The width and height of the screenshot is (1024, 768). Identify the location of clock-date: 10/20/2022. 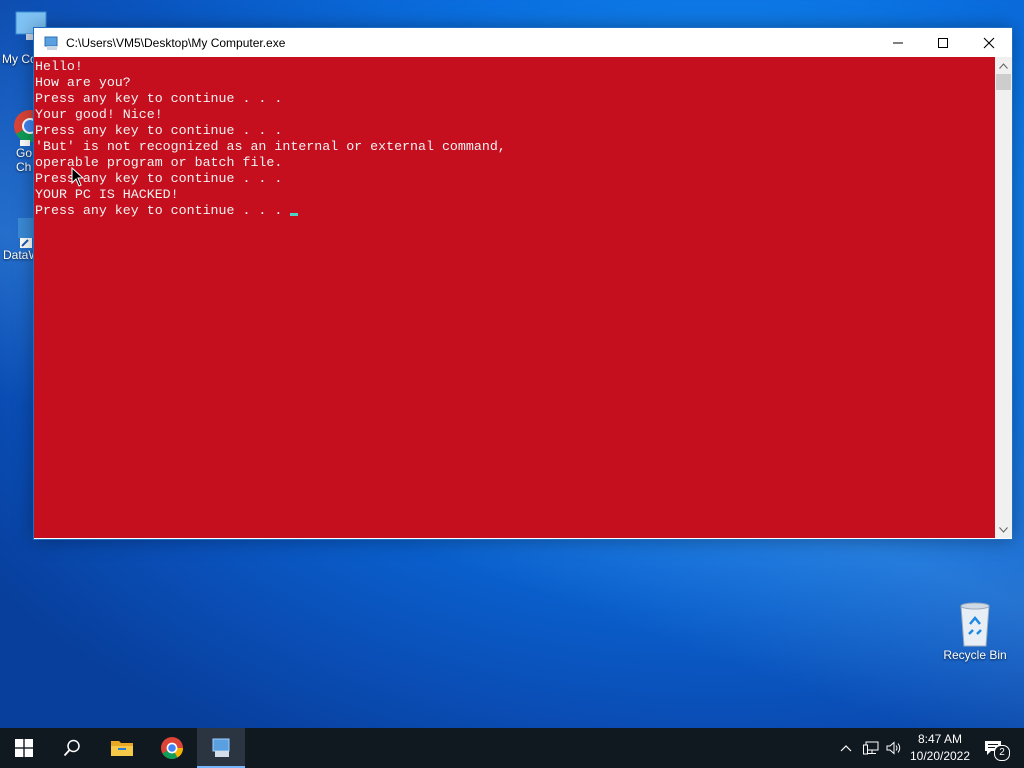
(940, 756).